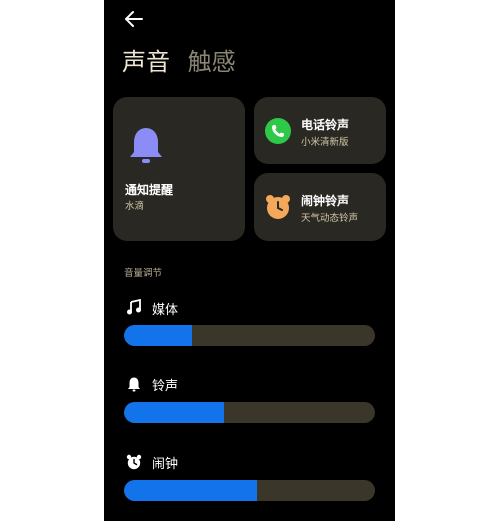  Describe the element at coordinates (325, 142) in the screenshot. I see `phone-card-subtitle: 小米清新版` at that location.